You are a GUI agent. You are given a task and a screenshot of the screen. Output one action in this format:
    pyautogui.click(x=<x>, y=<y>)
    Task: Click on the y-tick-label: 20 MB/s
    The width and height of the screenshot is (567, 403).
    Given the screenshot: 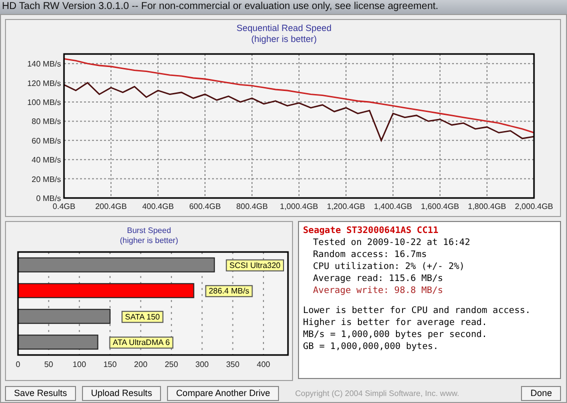 What is the action you would take?
    pyautogui.click(x=46, y=179)
    